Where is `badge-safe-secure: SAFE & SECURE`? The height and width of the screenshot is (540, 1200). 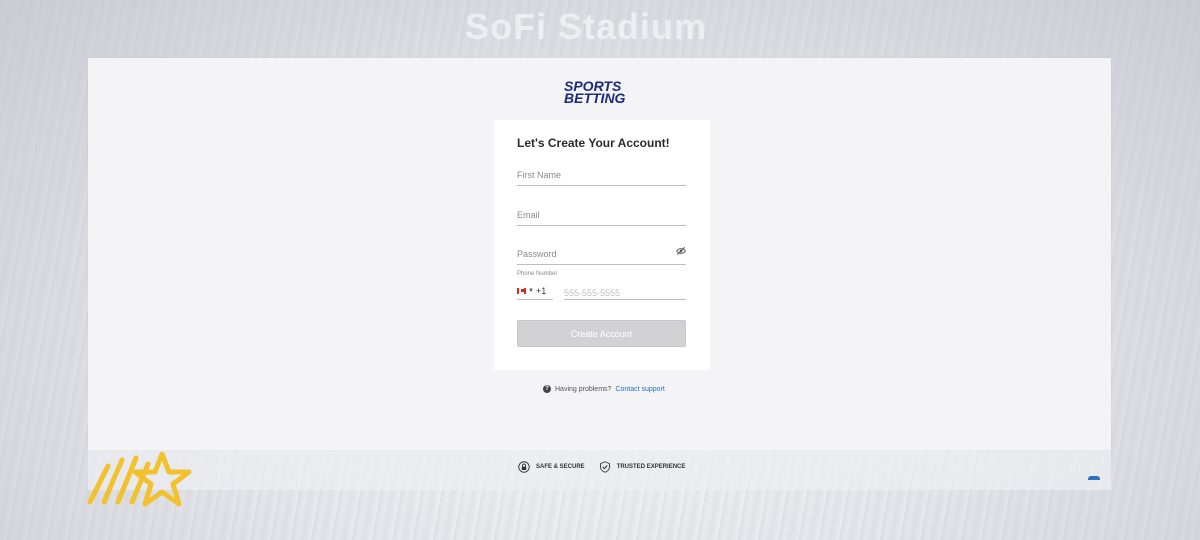 badge-safe-secure: SAFE & SECURE is located at coordinates (551, 467).